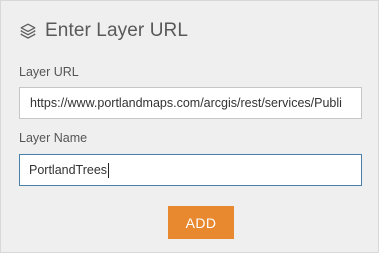 This screenshot has height=253, width=379. What do you see at coordinates (53, 138) in the screenshot?
I see `layer-name-label: Layer Name` at bounding box center [53, 138].